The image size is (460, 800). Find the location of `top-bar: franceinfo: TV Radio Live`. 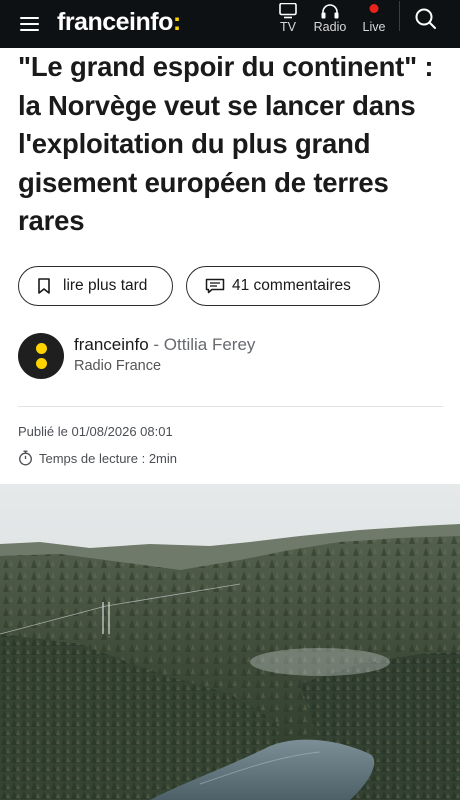

top-bar: franceinfo: TV Radio Live is located at coordinates (230, 24).